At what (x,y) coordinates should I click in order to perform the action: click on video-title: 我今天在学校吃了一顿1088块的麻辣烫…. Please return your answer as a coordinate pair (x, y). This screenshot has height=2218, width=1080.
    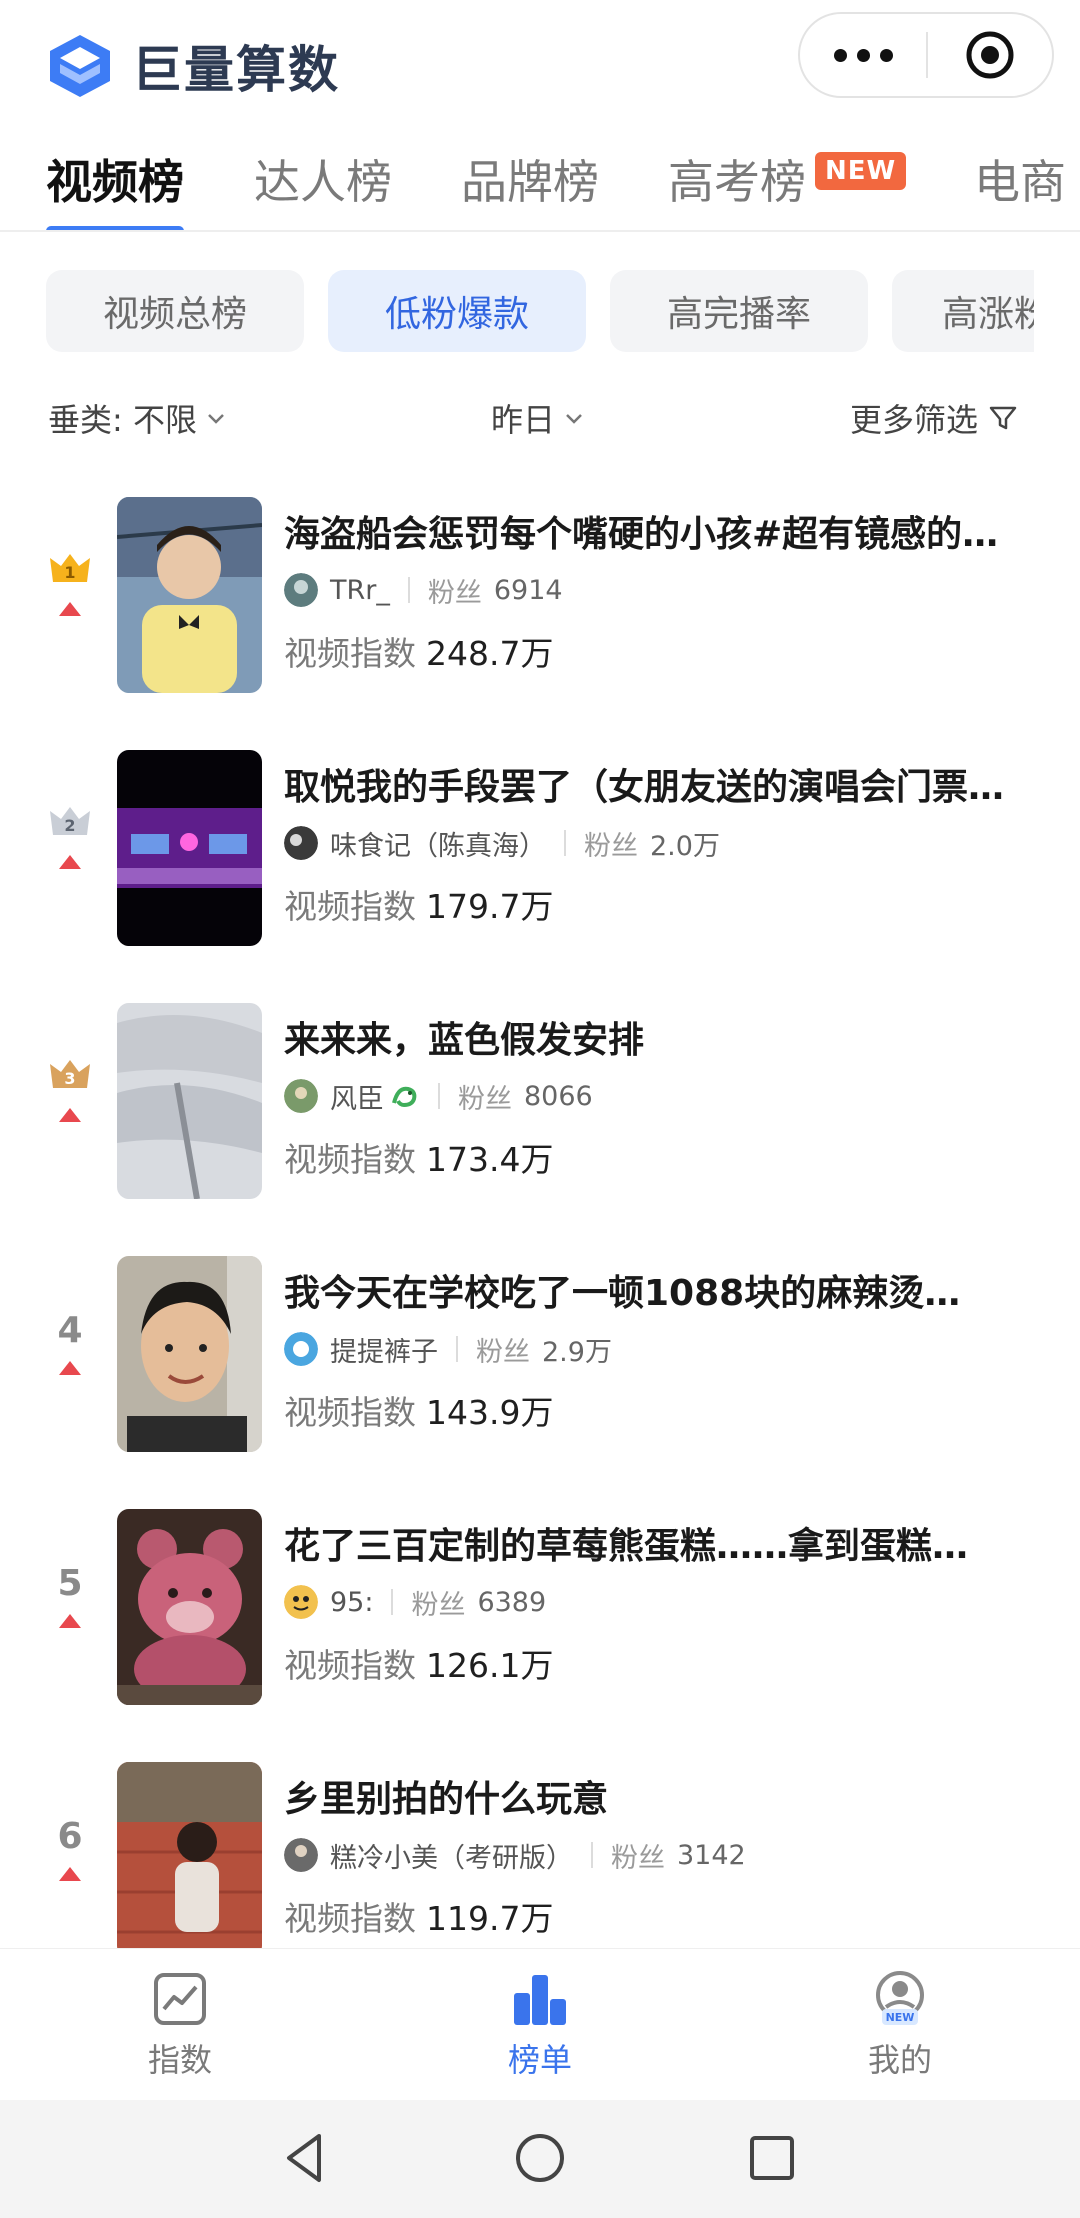
    Looking at the image, I should click on (622, 1293).